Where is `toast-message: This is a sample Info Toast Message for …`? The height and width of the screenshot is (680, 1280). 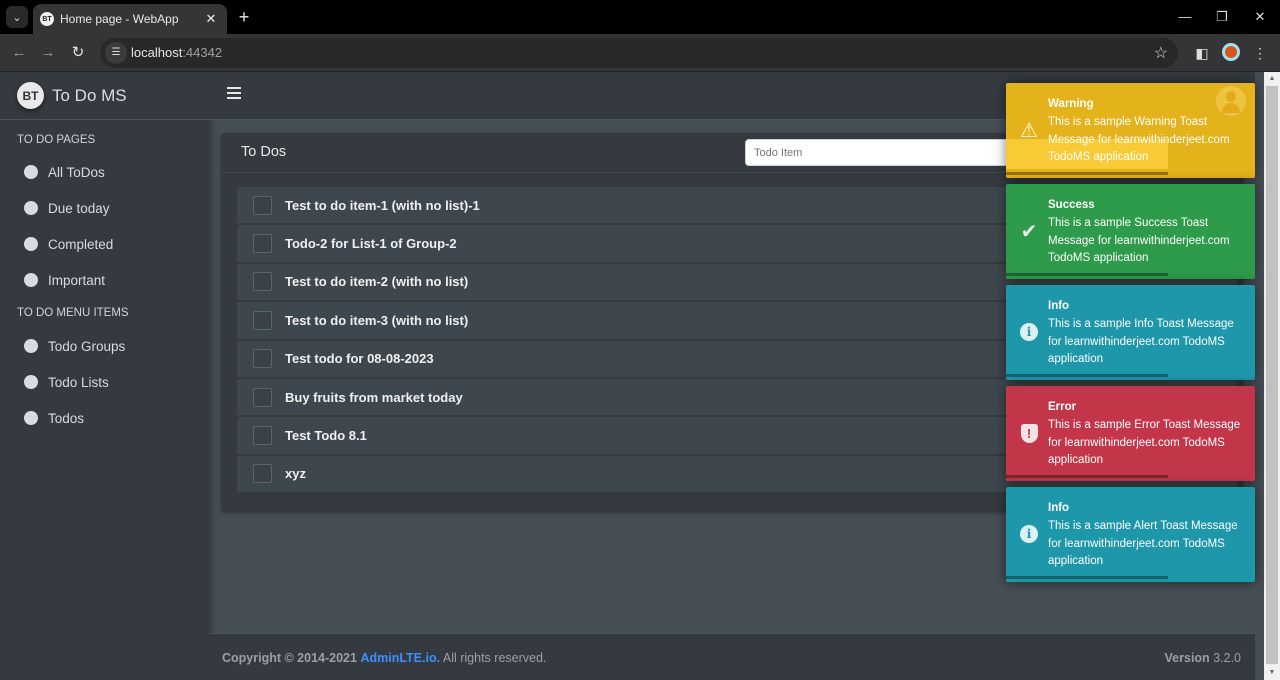 toast-message: This is a sample Info Toast Message for … is located at coordinates (1141, 341).